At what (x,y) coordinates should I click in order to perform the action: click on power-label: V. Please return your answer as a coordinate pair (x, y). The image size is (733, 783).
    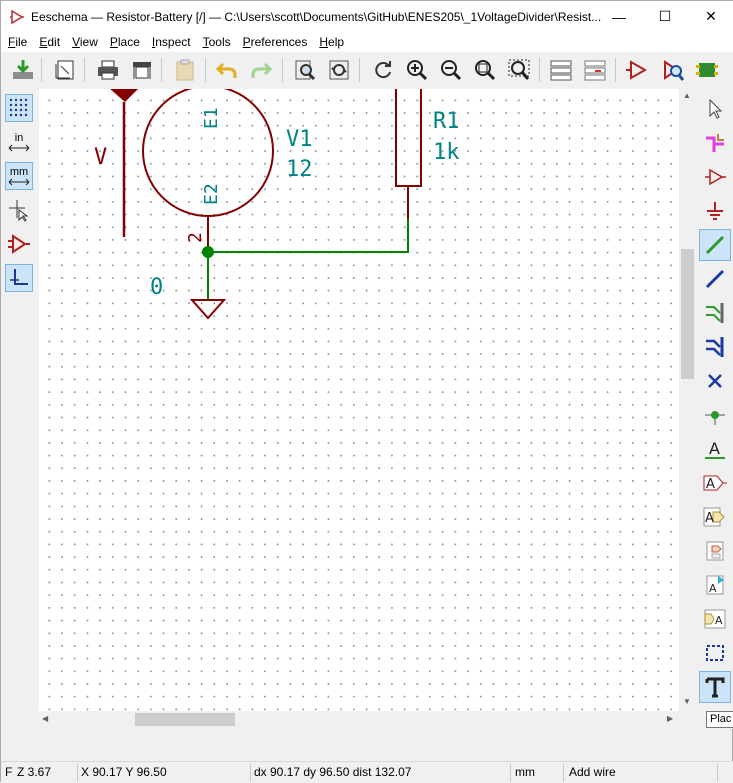
    Looking at the image, I should click on (100, 157).